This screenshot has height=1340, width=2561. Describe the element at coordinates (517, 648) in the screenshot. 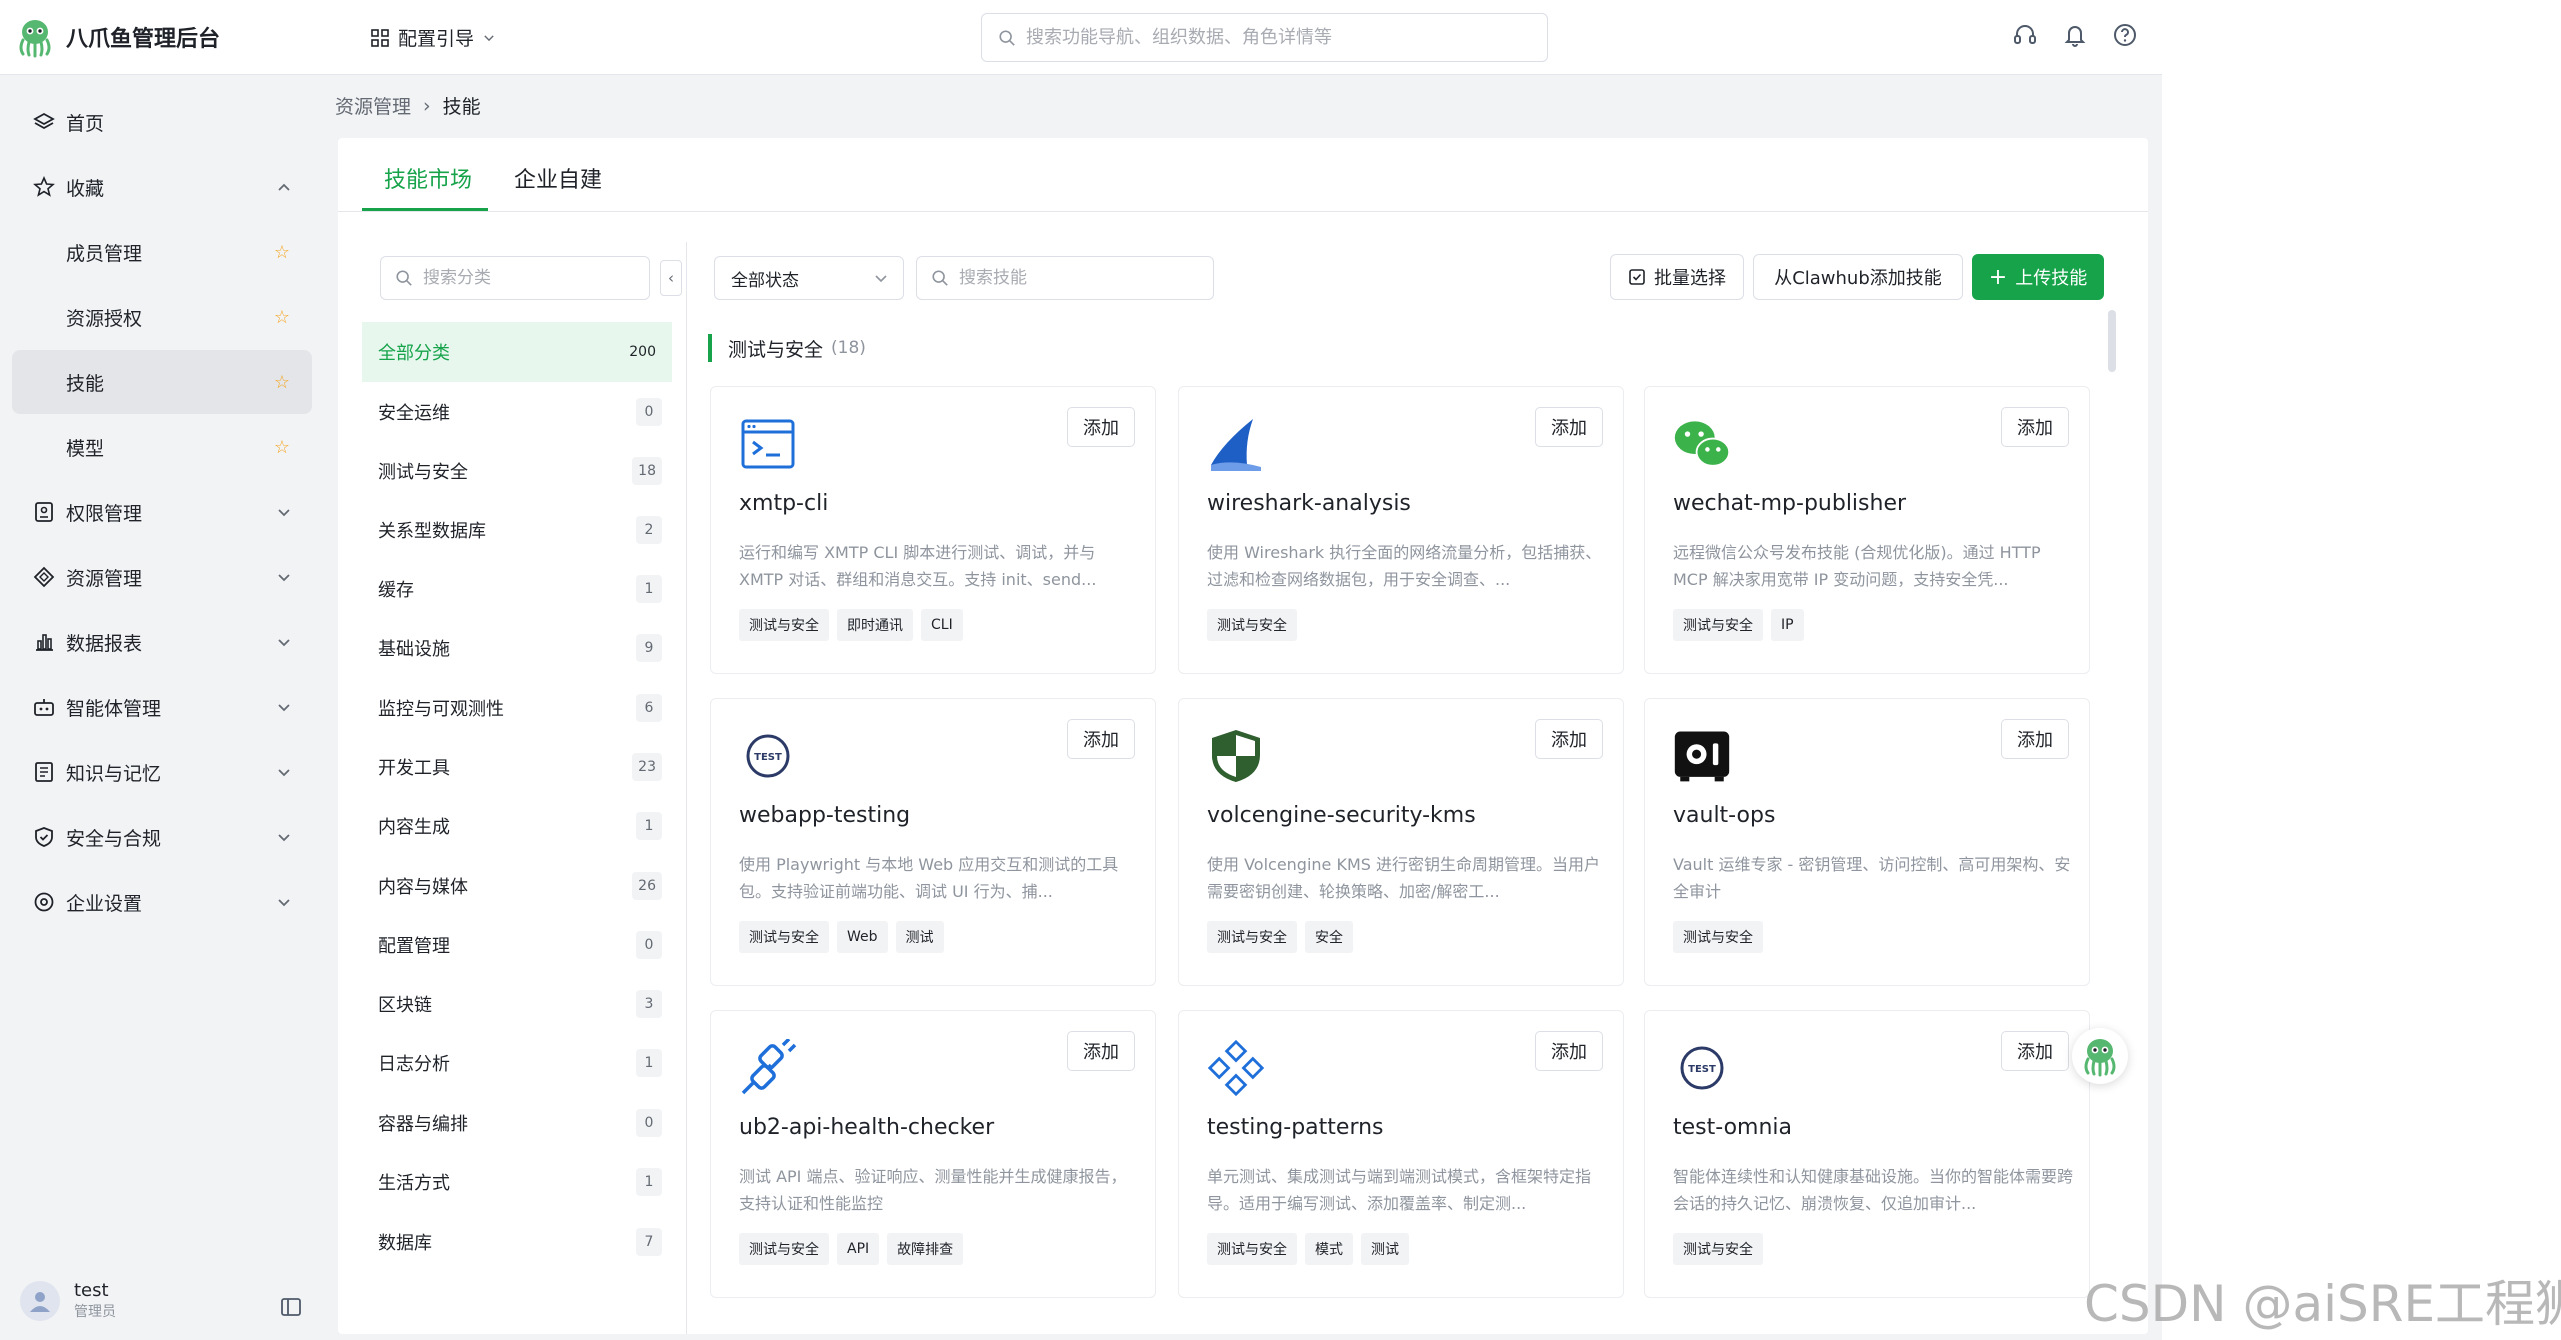

I see `category-item: 基础设施 9` at that location.